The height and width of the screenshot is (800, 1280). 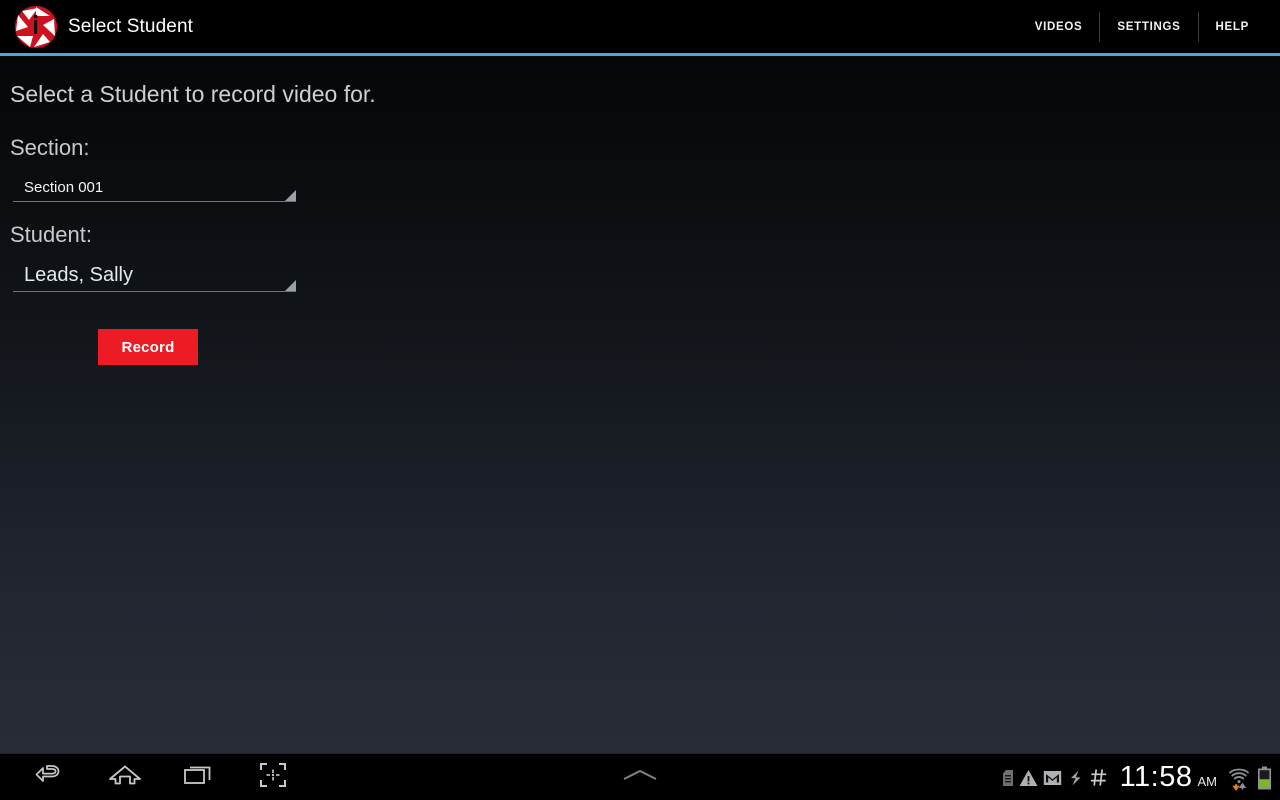 I want to click on screenshot-button, so click(x=273, y=777).